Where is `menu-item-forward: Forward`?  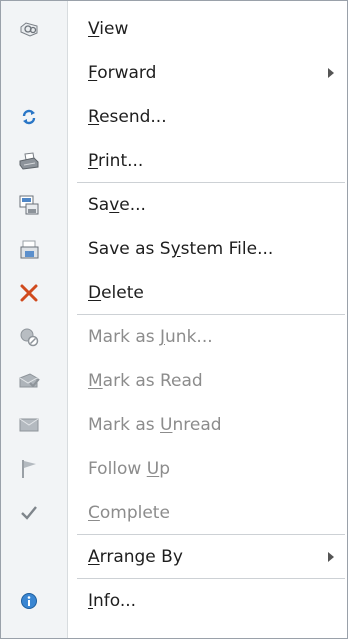 menu-item-forward: Forward is located at coordinates (174, 73).